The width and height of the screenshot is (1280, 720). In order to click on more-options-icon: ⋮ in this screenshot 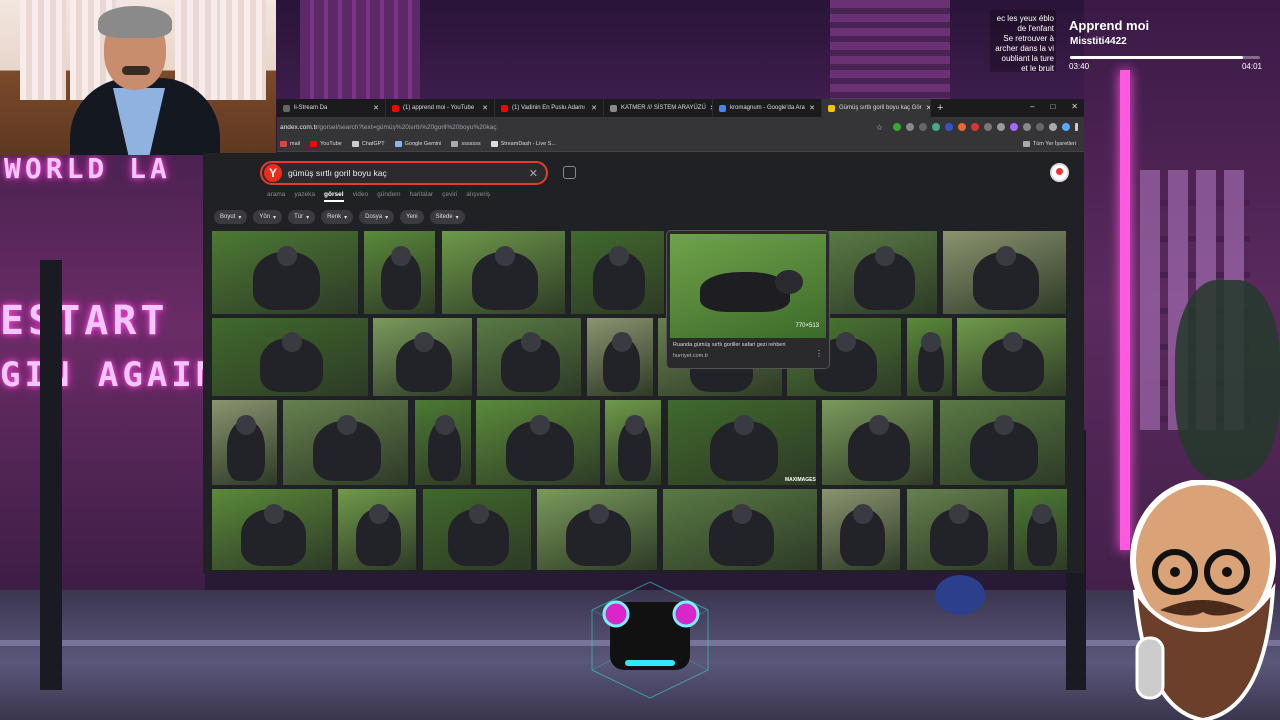, I will do `click(819, 353)`.